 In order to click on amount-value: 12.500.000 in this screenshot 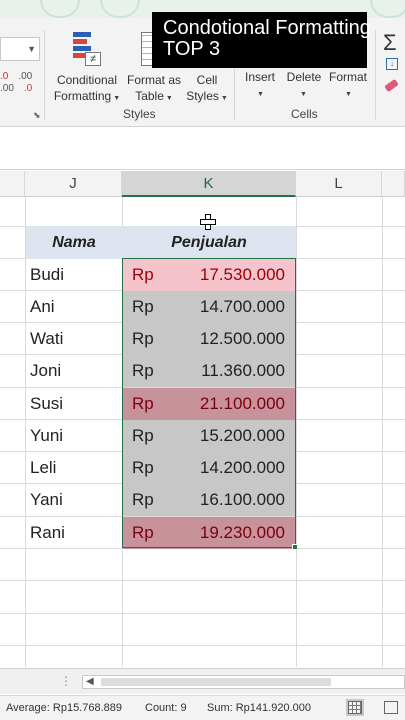, I will do `click(242, 338)`.